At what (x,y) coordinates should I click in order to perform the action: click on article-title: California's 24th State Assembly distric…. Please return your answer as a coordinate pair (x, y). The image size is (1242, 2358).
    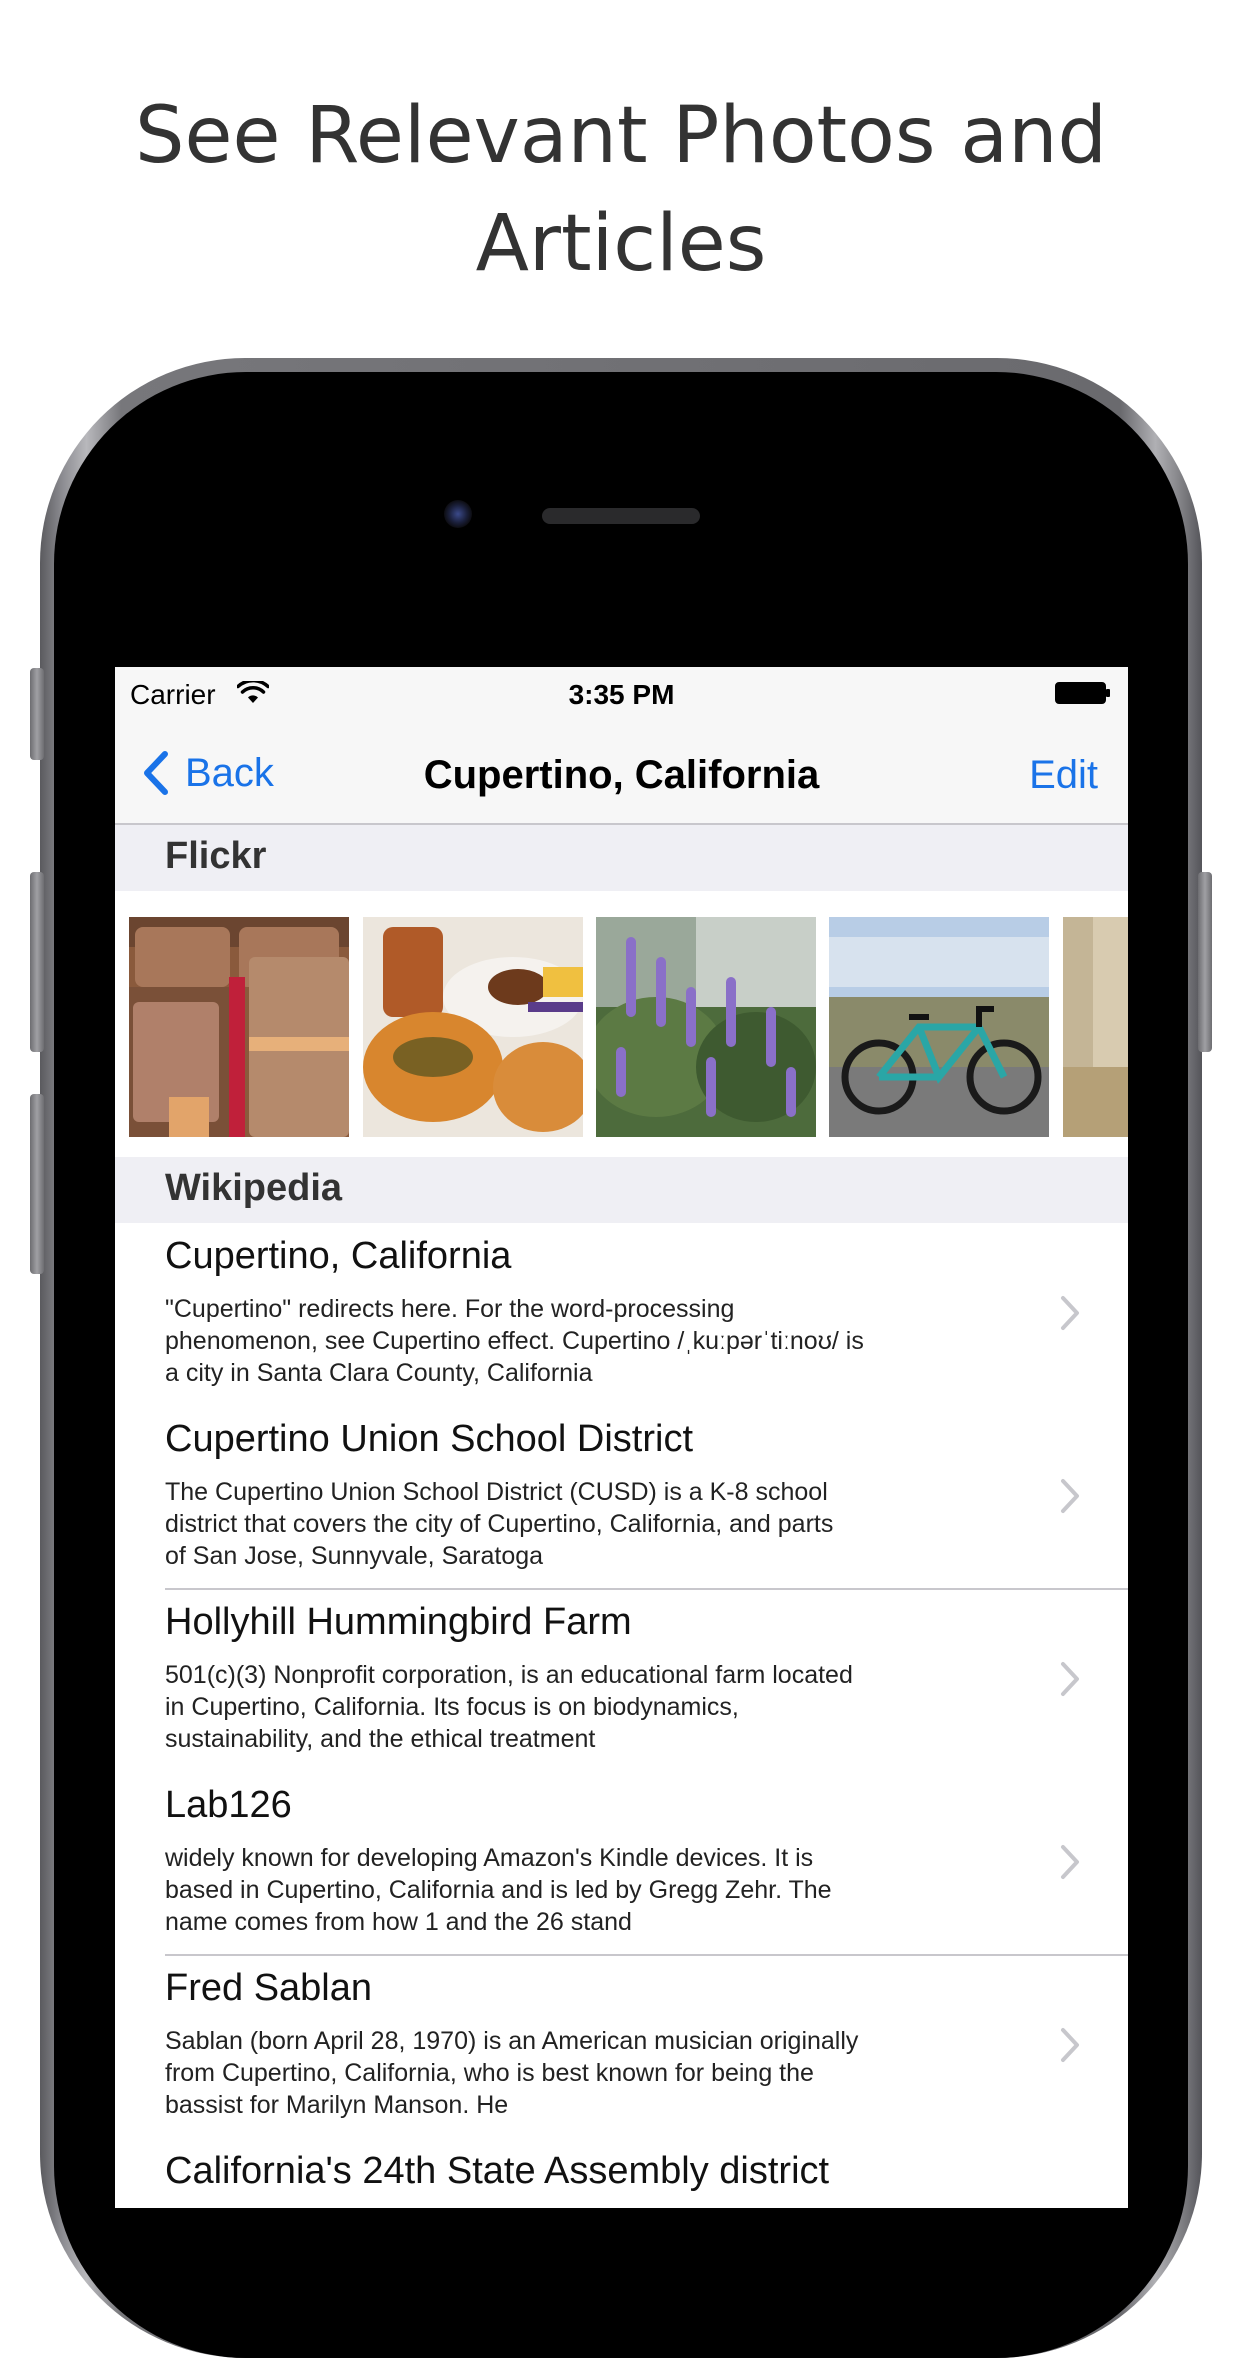
    Looking at the image, I should click on (497, 2171).